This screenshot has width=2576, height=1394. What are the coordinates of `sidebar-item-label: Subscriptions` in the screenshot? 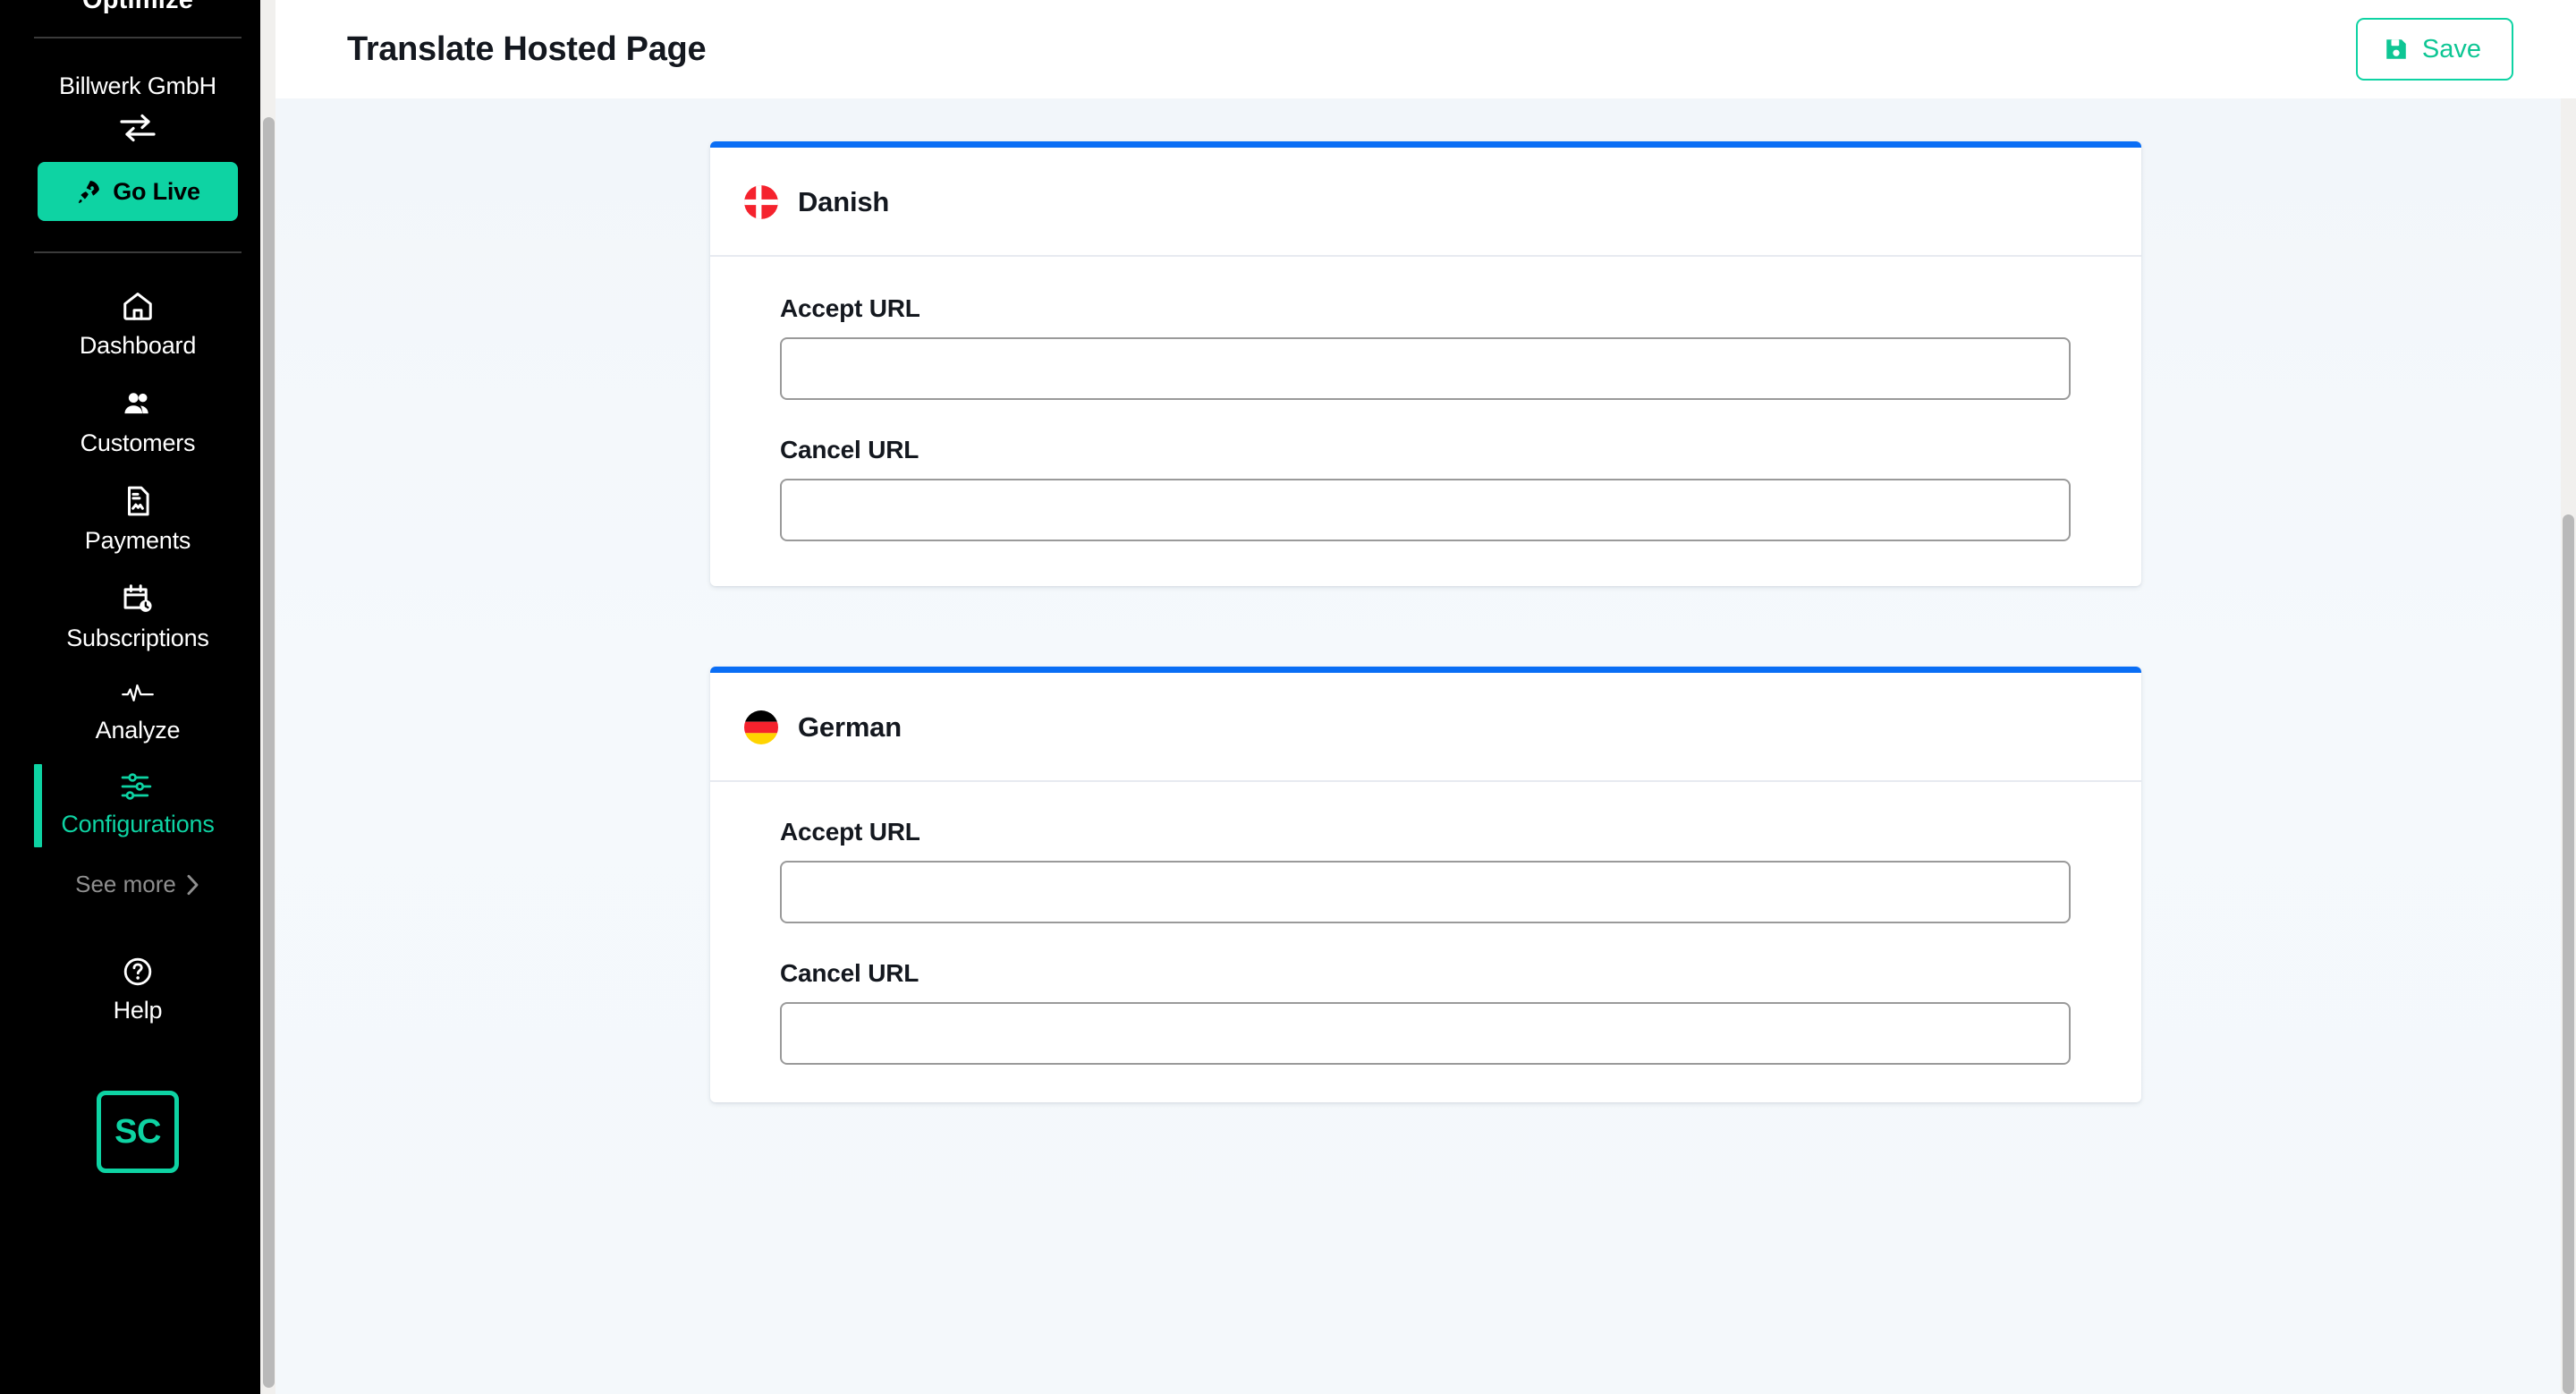 It's located at (137, 638).